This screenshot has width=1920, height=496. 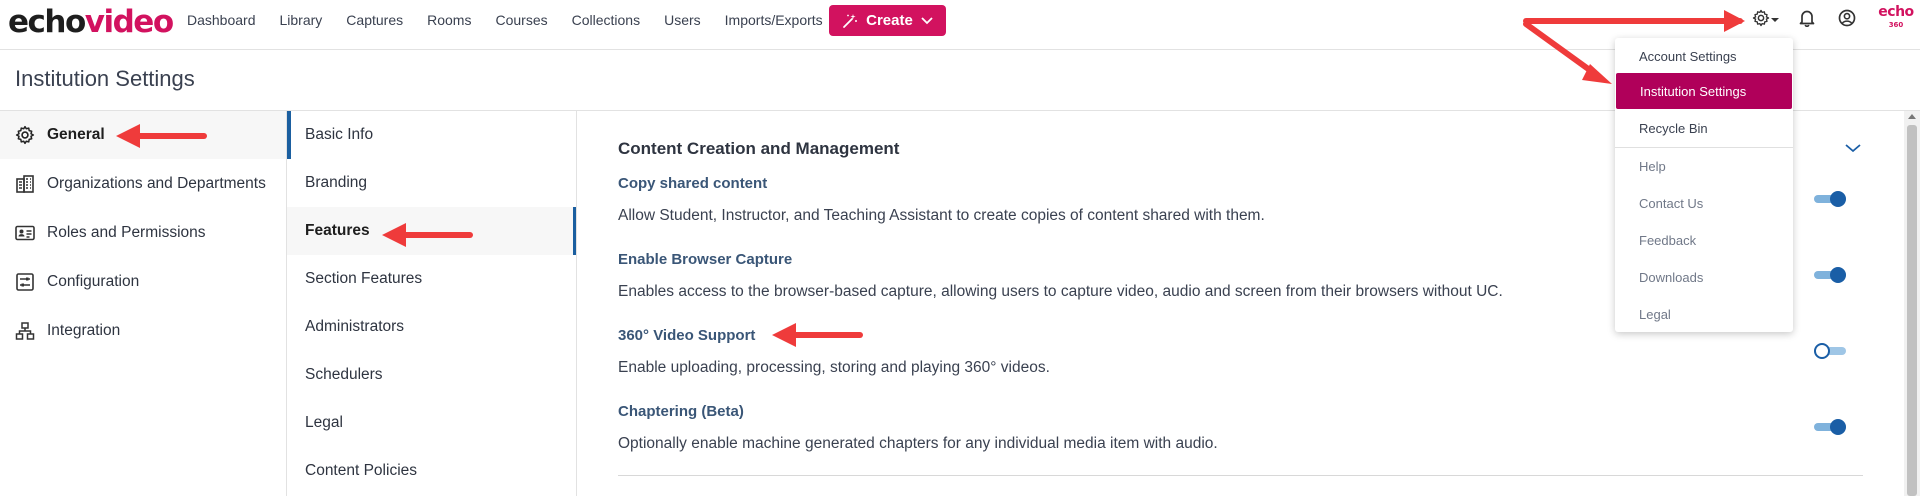 What do you see at coordinates (1912, 116) in the screenshot?
I see `scroll-up-arrow-icon` at bounding box center [1912, 116].